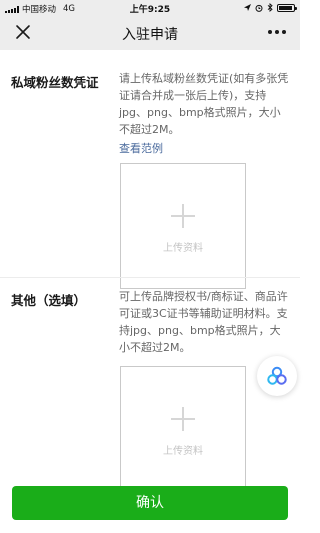 The image size is (320, 533). Describe the element at coordinates (150, 8) in the screenshot. I see `status-bar: 中国移动 4G 上午9:25` at that location.